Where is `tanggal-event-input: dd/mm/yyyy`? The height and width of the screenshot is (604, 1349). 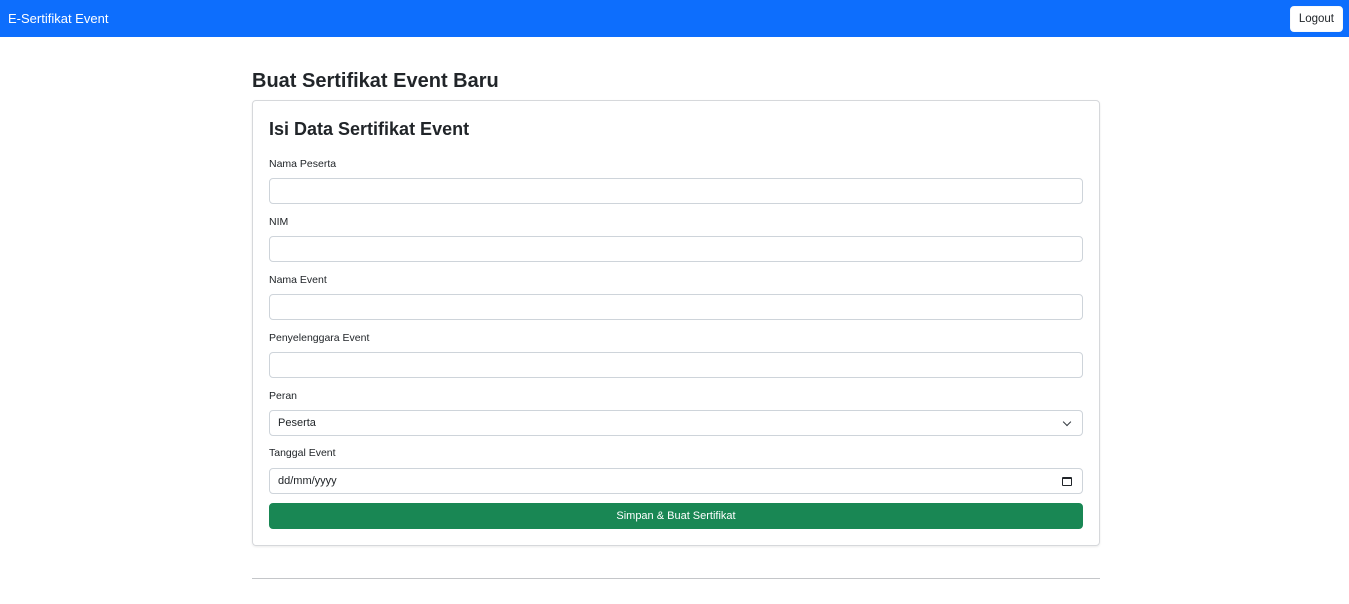 tanggal-event-input: dd/mm/yyyy is located at coordinates (676, 481).